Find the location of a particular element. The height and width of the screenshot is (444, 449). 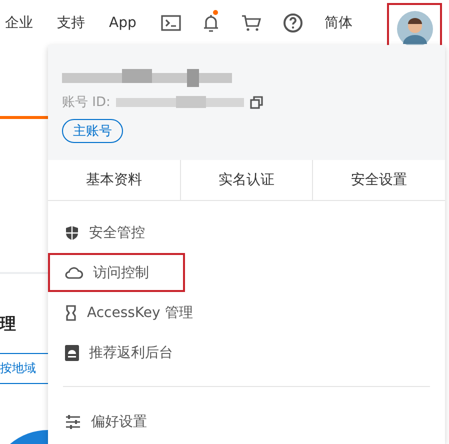

help-button is located at coordinates (293, 22).